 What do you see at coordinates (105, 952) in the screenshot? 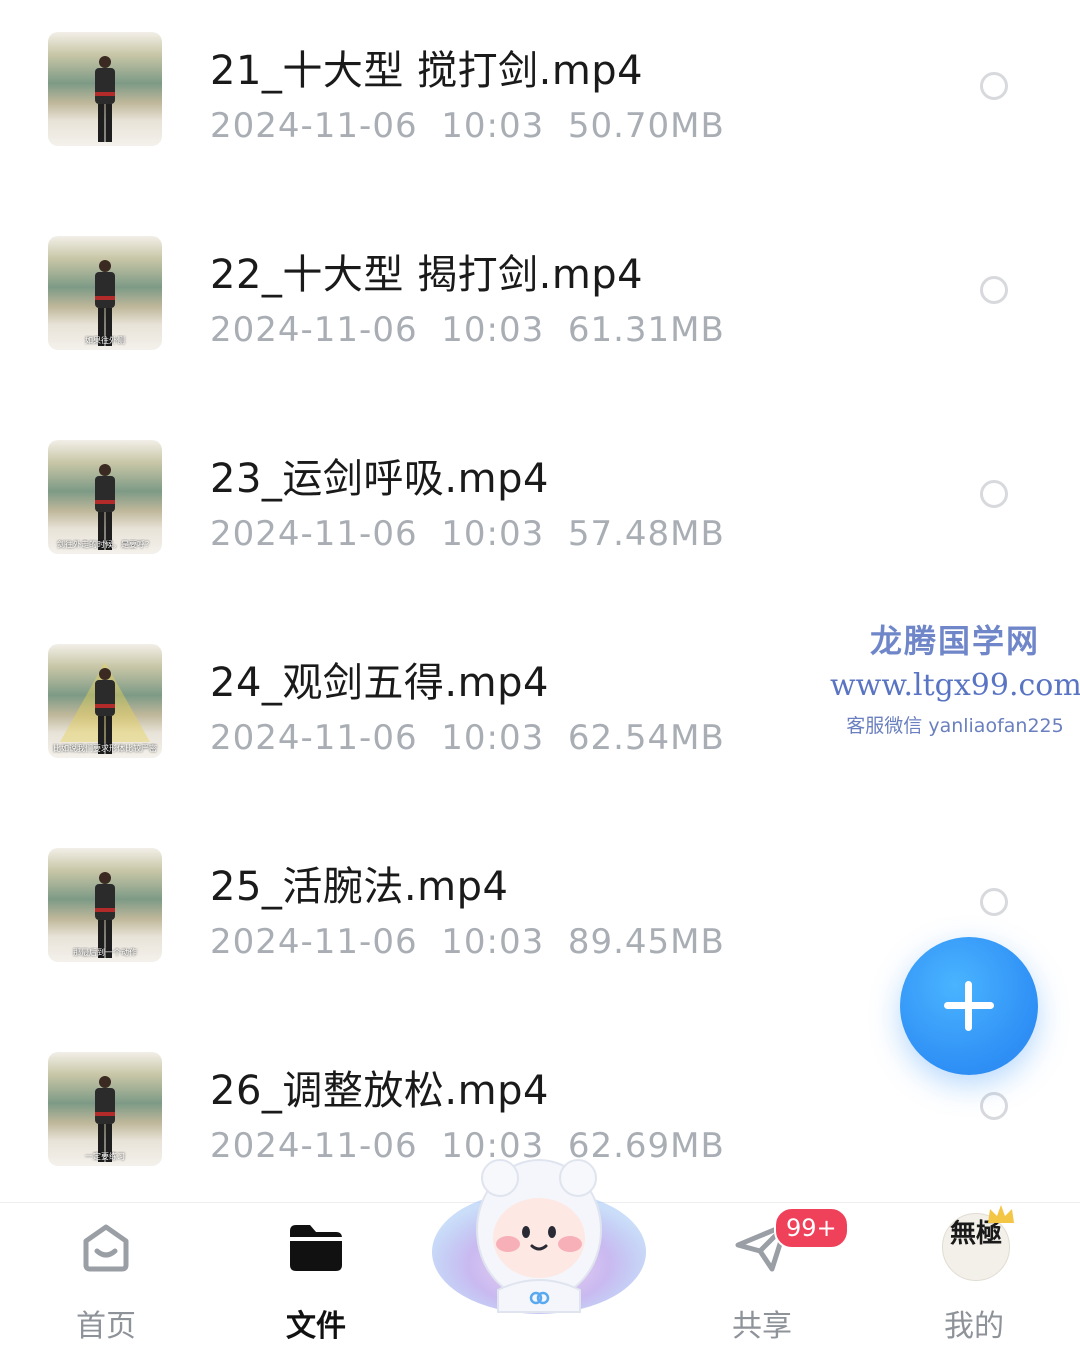
I see `thumbnail-caption: 那最后到一个动作` at bounding box center [105, 952].